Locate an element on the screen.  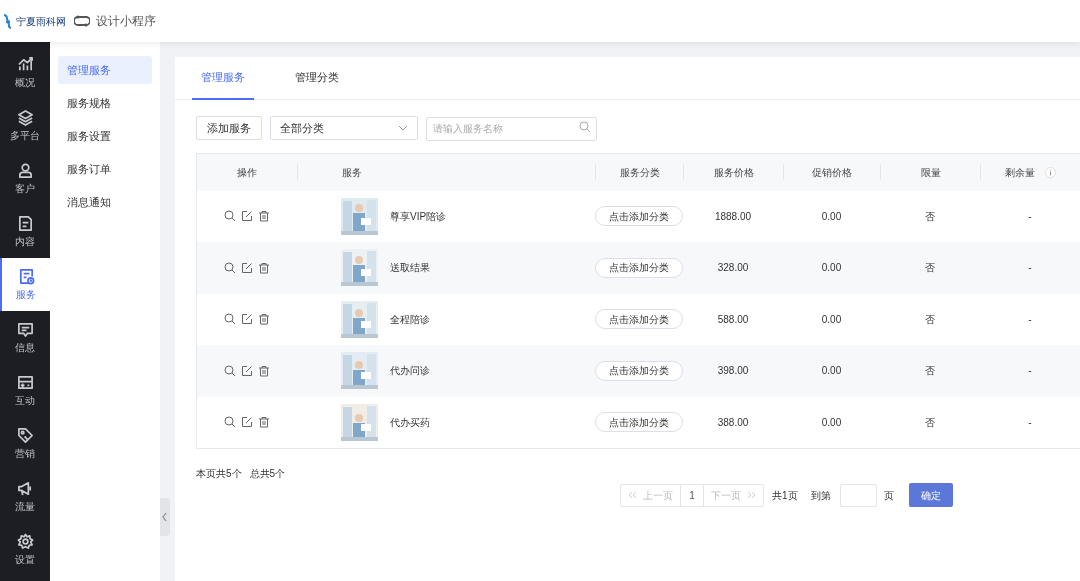
message-icon is located at coordinates (25, 329).